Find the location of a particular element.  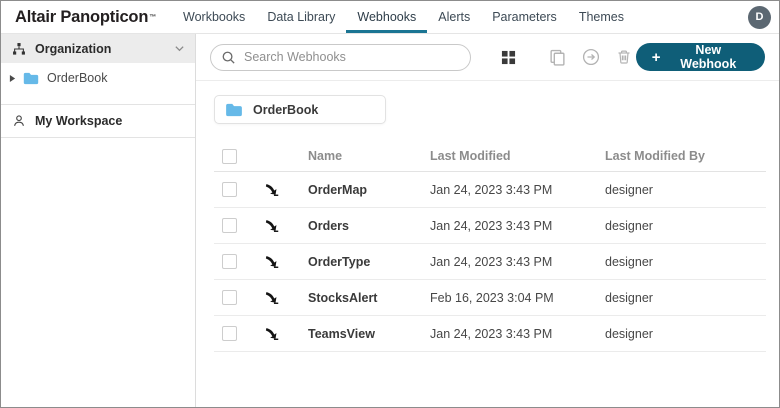

chevron-down-icon is located at coordinates (179, 48).